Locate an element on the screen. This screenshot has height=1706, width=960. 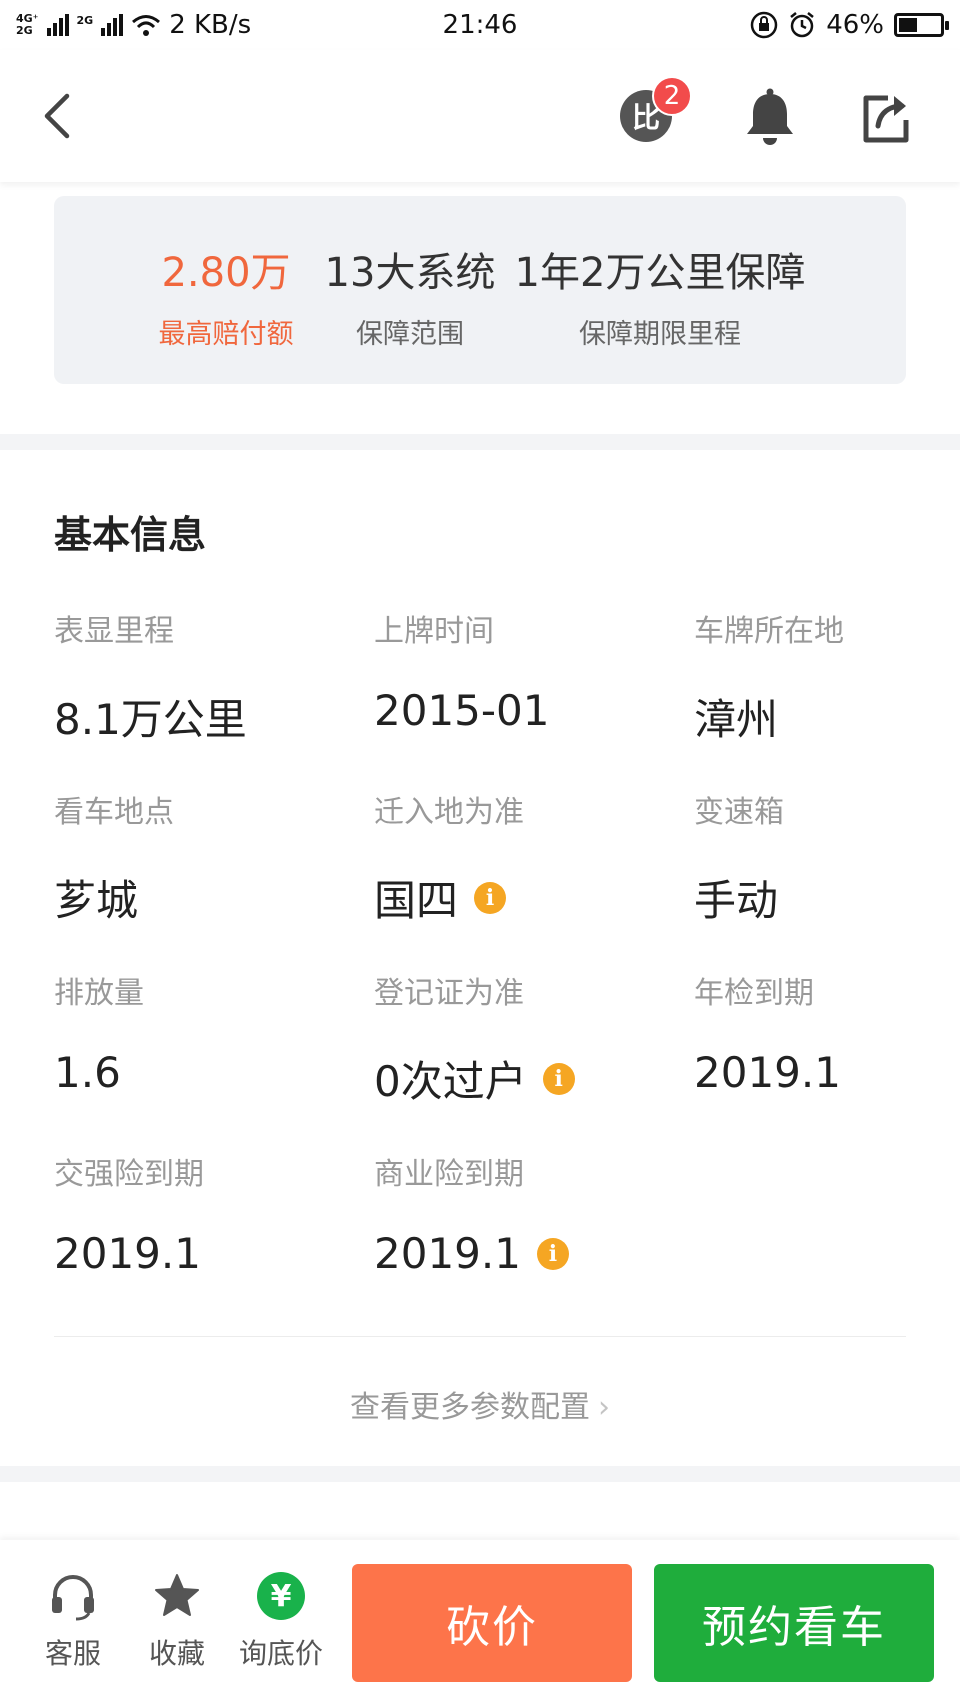
yuan-icon: ¥ is located at coordinates (281, 1596).